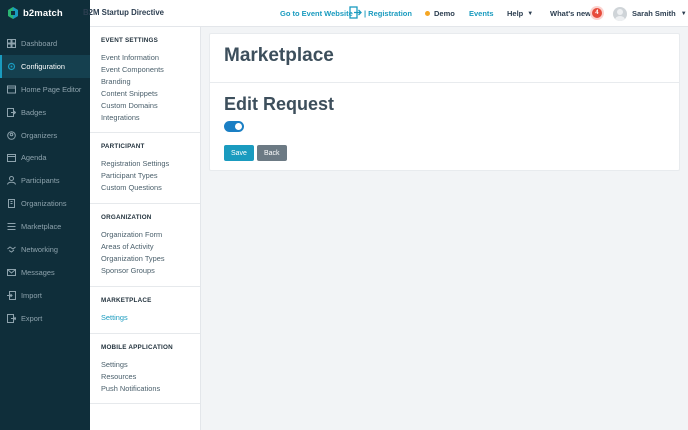  I want to click on user-name: Sarah Smith, so click(654, 13).